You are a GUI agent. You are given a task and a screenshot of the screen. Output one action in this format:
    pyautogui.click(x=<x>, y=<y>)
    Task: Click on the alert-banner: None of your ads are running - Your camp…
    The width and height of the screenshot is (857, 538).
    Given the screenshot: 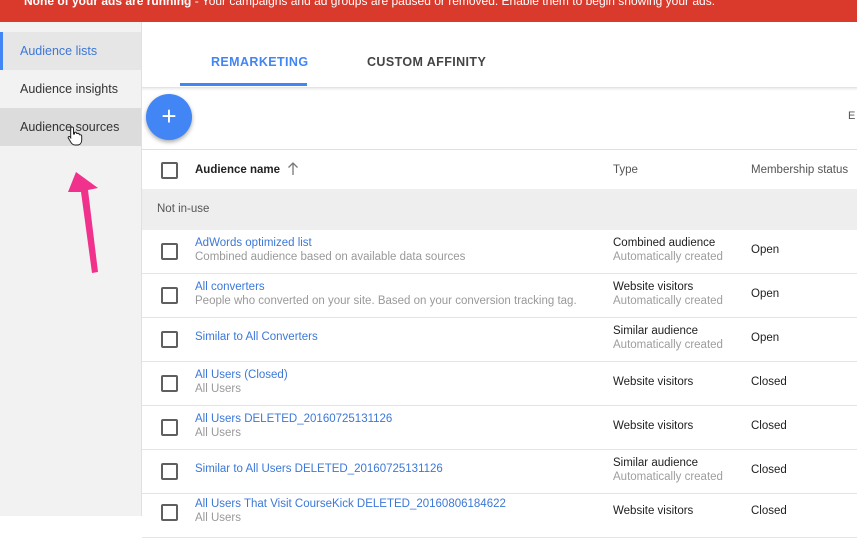 What is the action you would take?
    pyautogui.click(x=428, y=11)
    